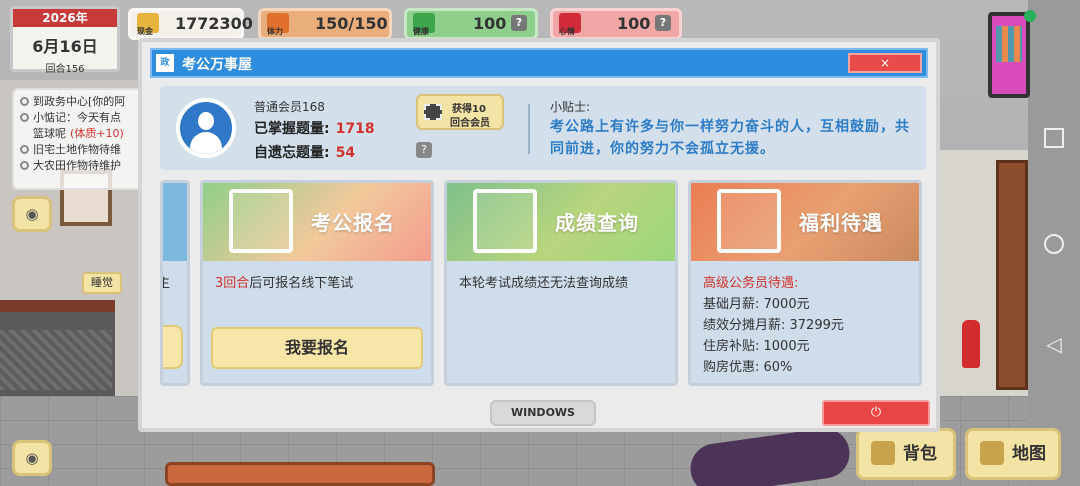 This screenshot has height=486, width=1080. I want to click on power-icon: ⏻, so click(876, 412).